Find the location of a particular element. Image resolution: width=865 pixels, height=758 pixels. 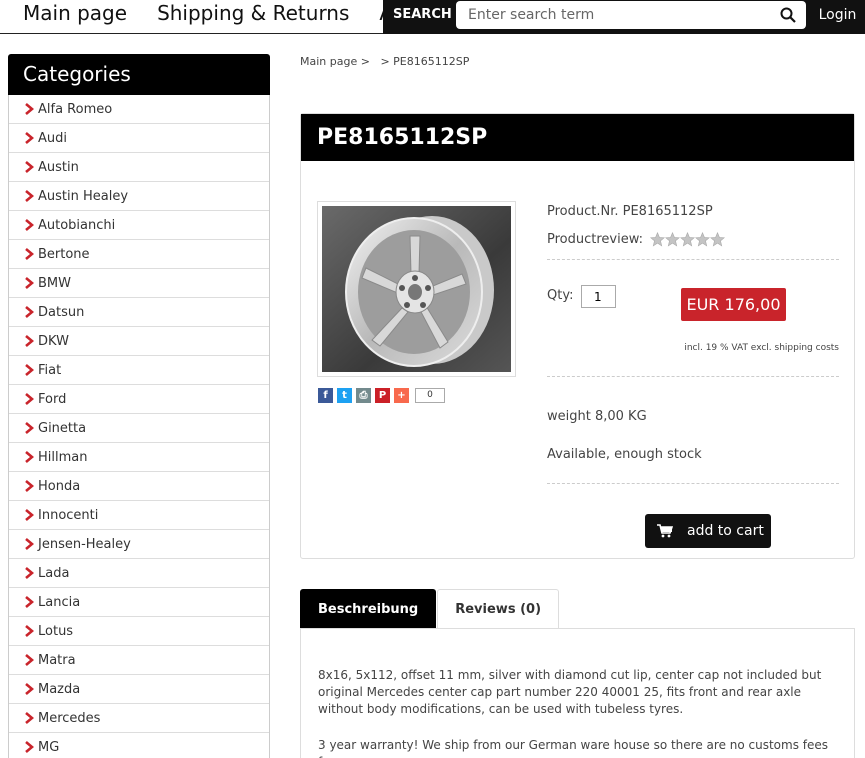

category-item: Innocenti is located at coordinates (139, 515).